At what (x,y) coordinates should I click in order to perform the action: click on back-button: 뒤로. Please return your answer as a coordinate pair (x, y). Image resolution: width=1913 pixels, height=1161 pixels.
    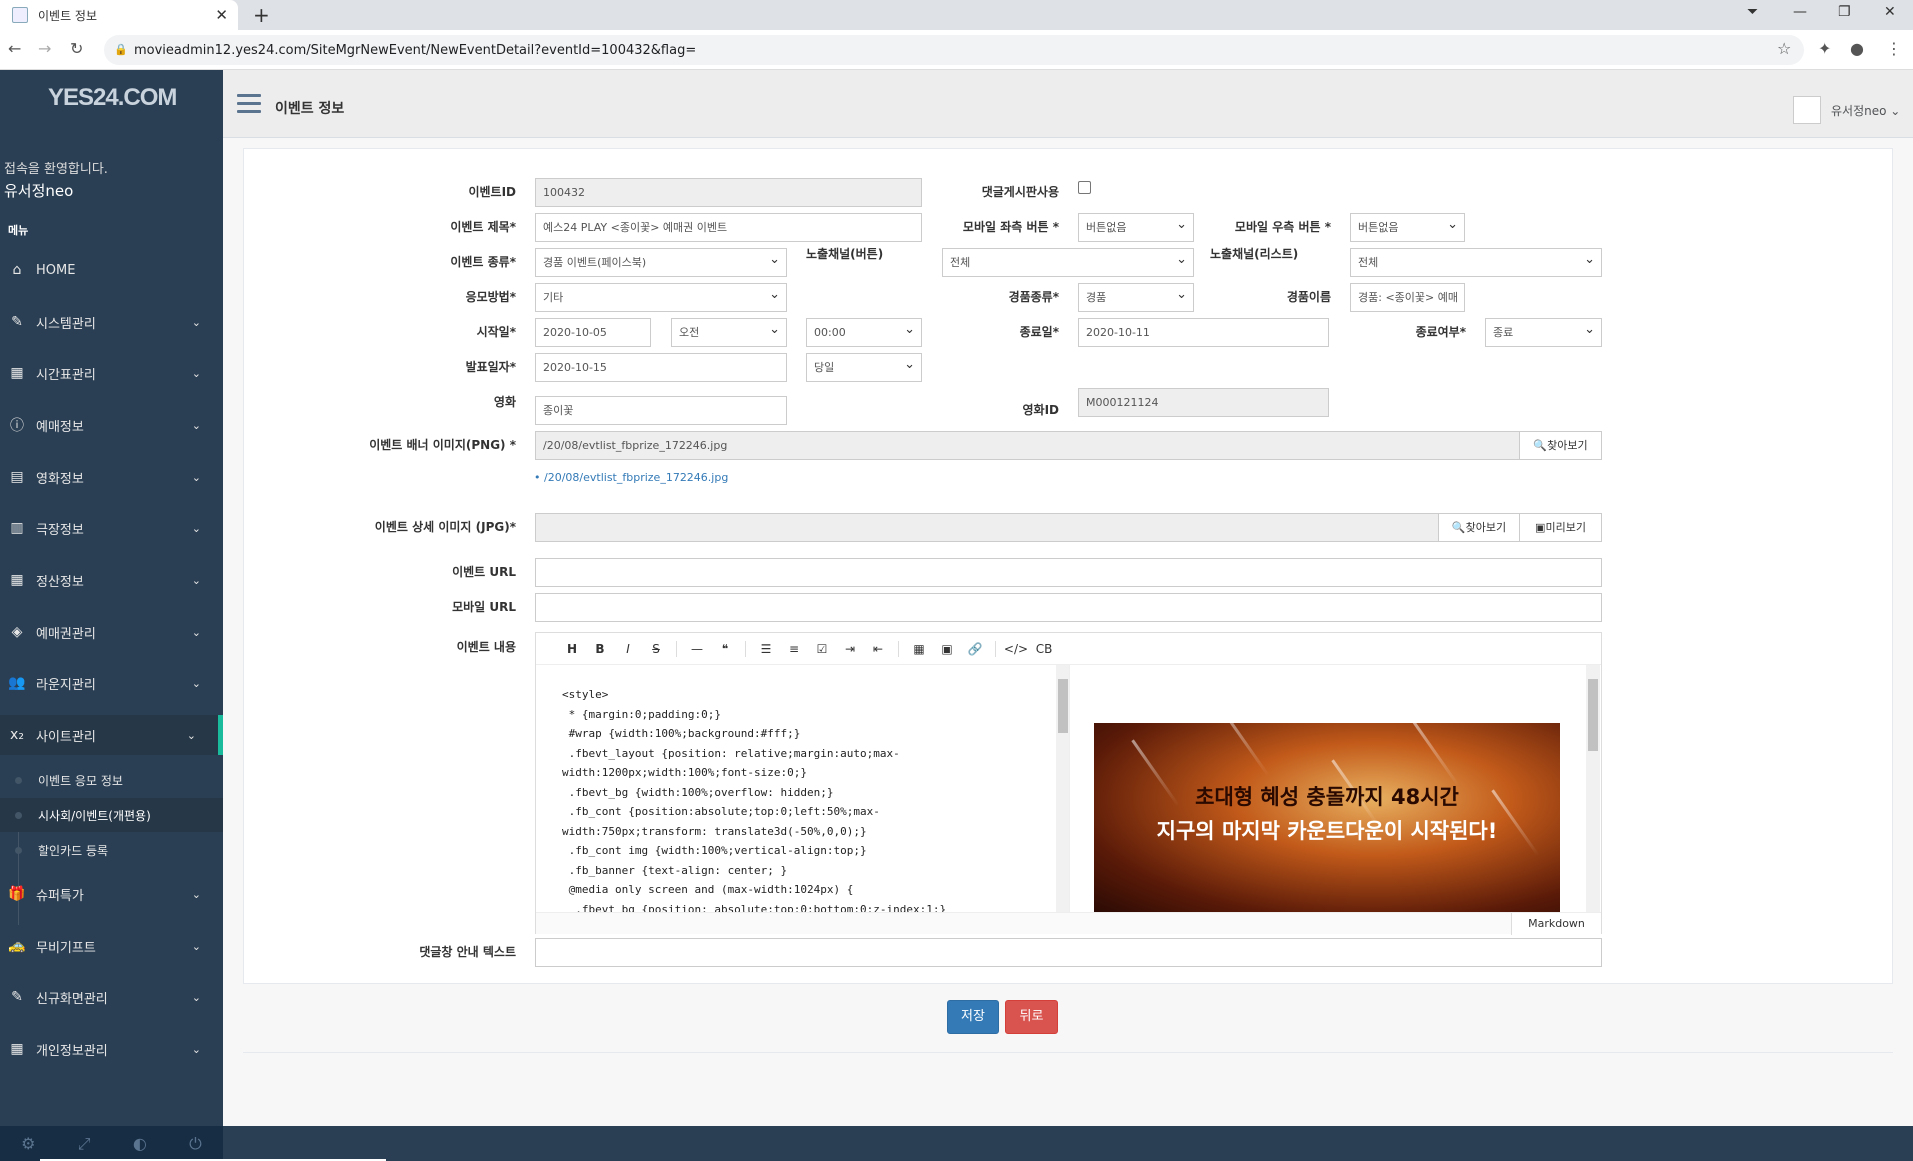
    Looking at the image, I should click on (1031, 1017).